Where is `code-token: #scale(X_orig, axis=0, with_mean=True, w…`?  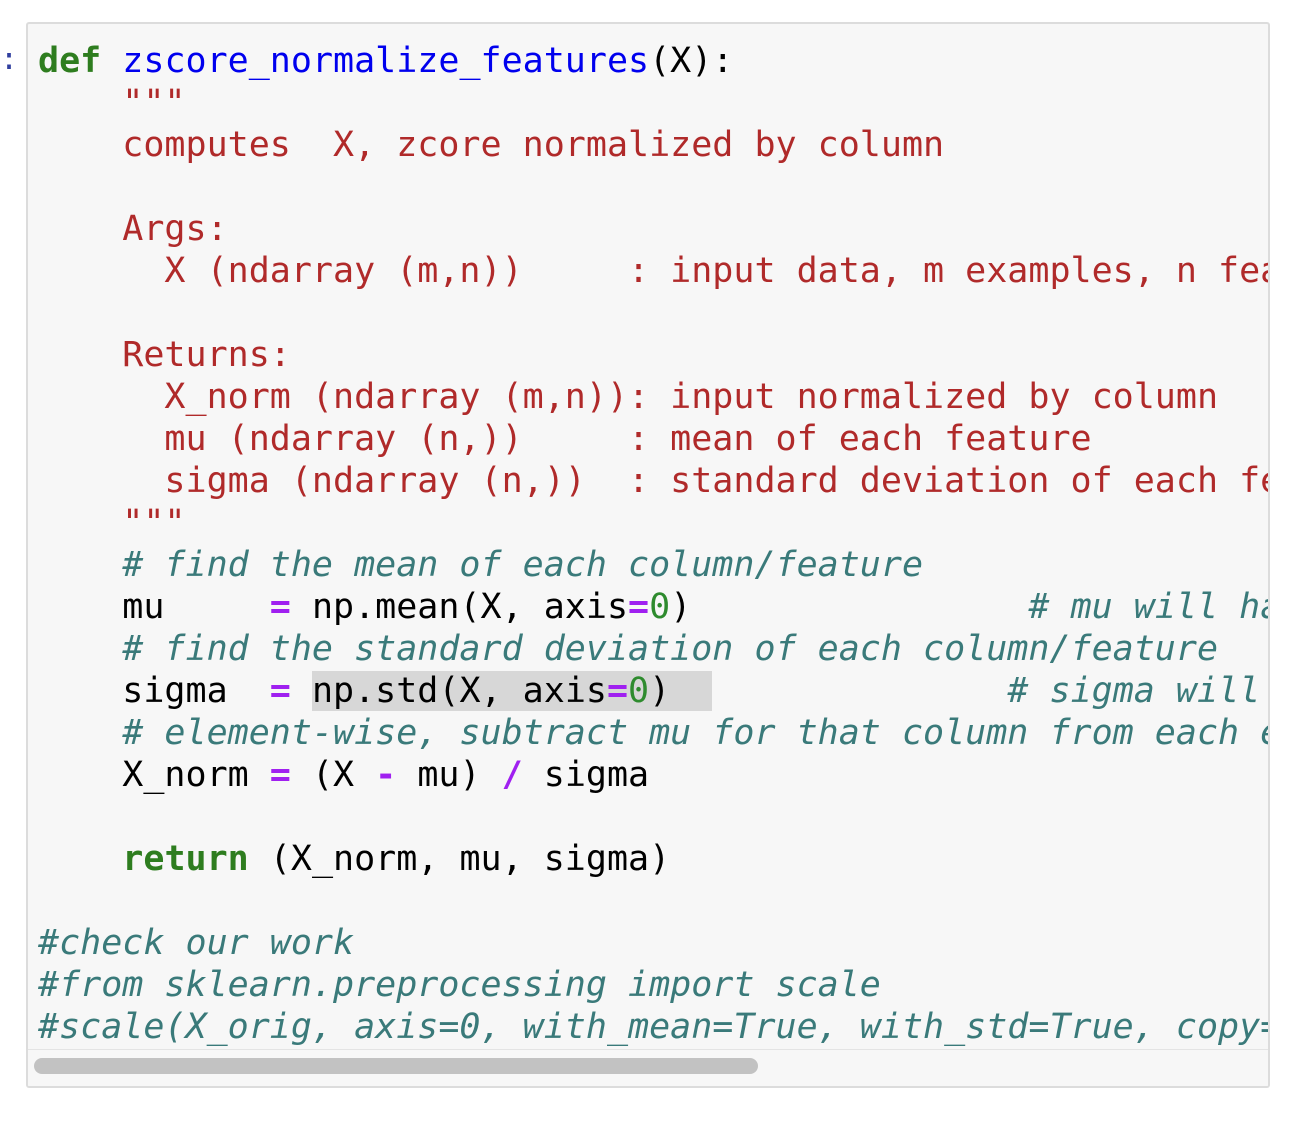
code-token: #scale(X_orig, axis=0, with_mean=True, w… is located at coordinates (653, 1026).